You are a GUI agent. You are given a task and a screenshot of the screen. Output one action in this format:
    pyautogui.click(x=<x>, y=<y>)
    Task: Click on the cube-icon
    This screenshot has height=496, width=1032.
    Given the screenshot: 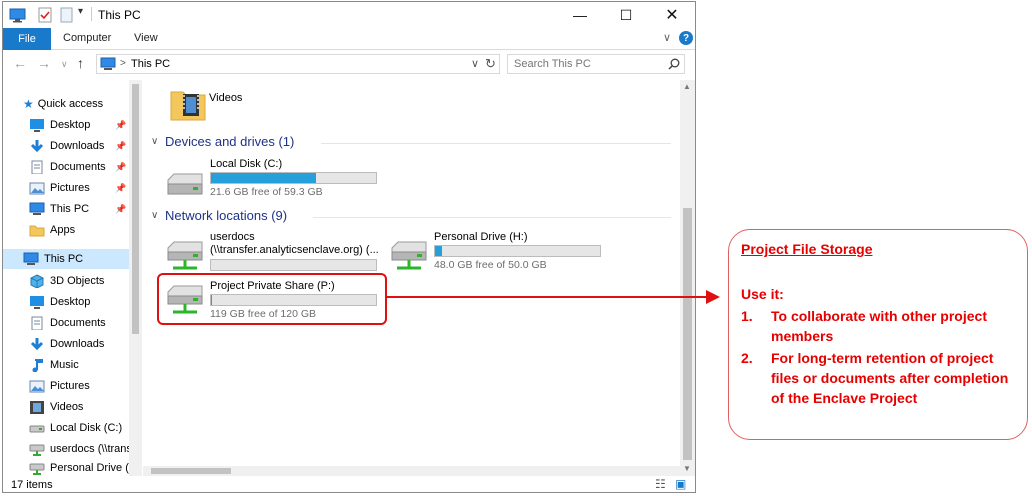 What is the action you would take?
    pyautogui.click(x=37, y=281)
    